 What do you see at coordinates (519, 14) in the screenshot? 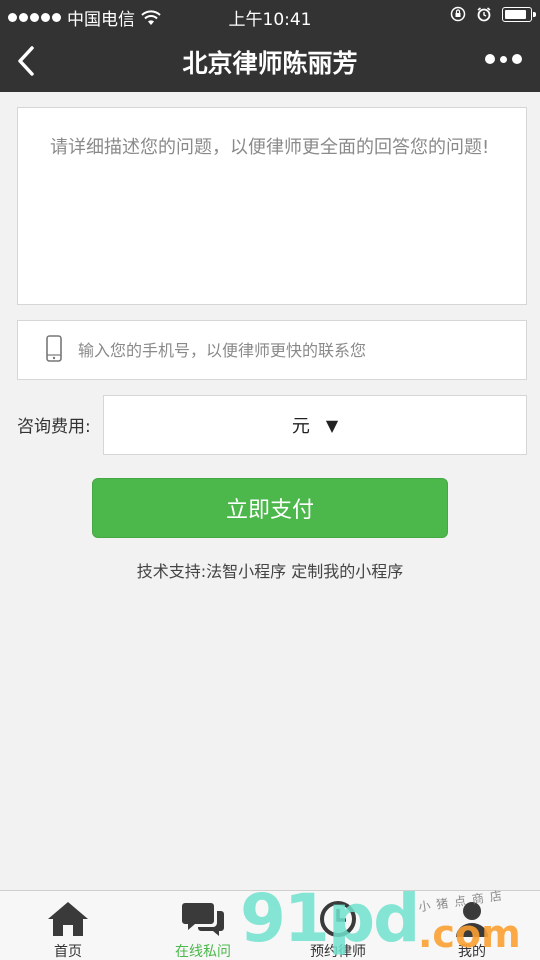
I see `battery-icon` at bounding box center [519, 14].